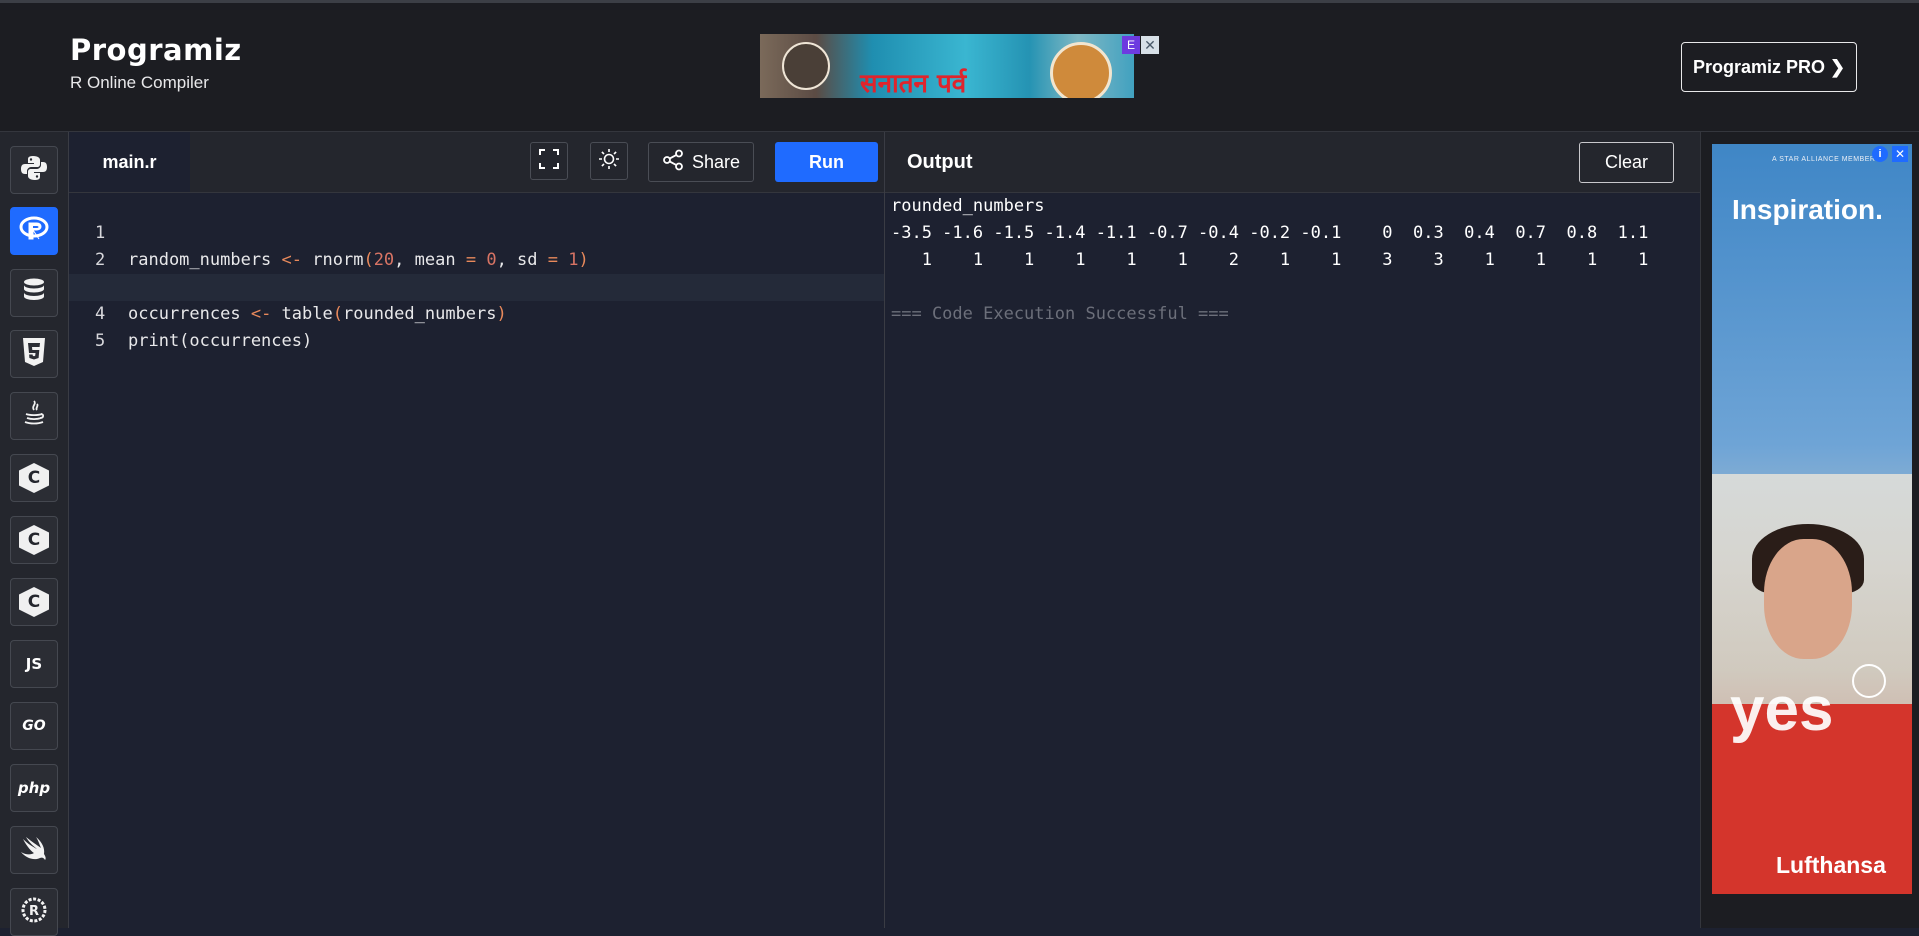 This screenshot has height=936, width=1919. I want to click on execution-status: === Code Execution Successful ===, so click(1060, 314).